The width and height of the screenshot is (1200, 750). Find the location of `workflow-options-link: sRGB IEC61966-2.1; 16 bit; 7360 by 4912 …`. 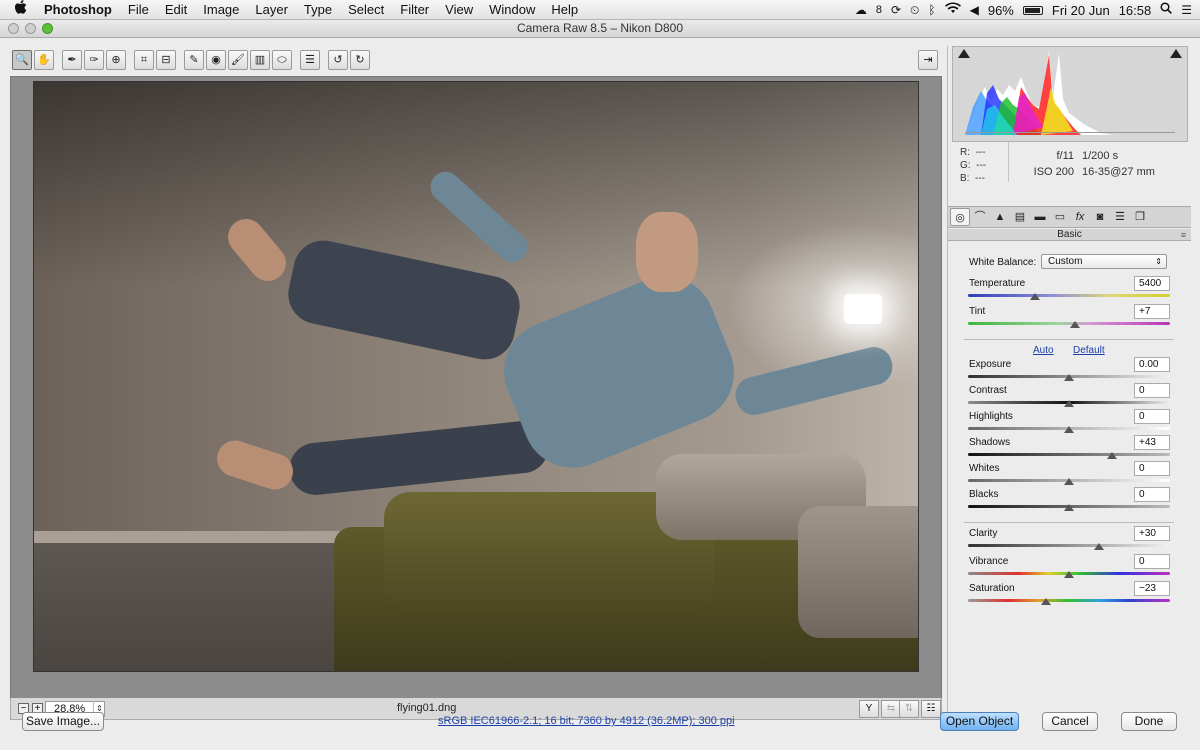

workflow-options-link: sRGB IEC61966-2.1; 16 bit; 7360 by 4912 … is located at coordinates (586, 721).